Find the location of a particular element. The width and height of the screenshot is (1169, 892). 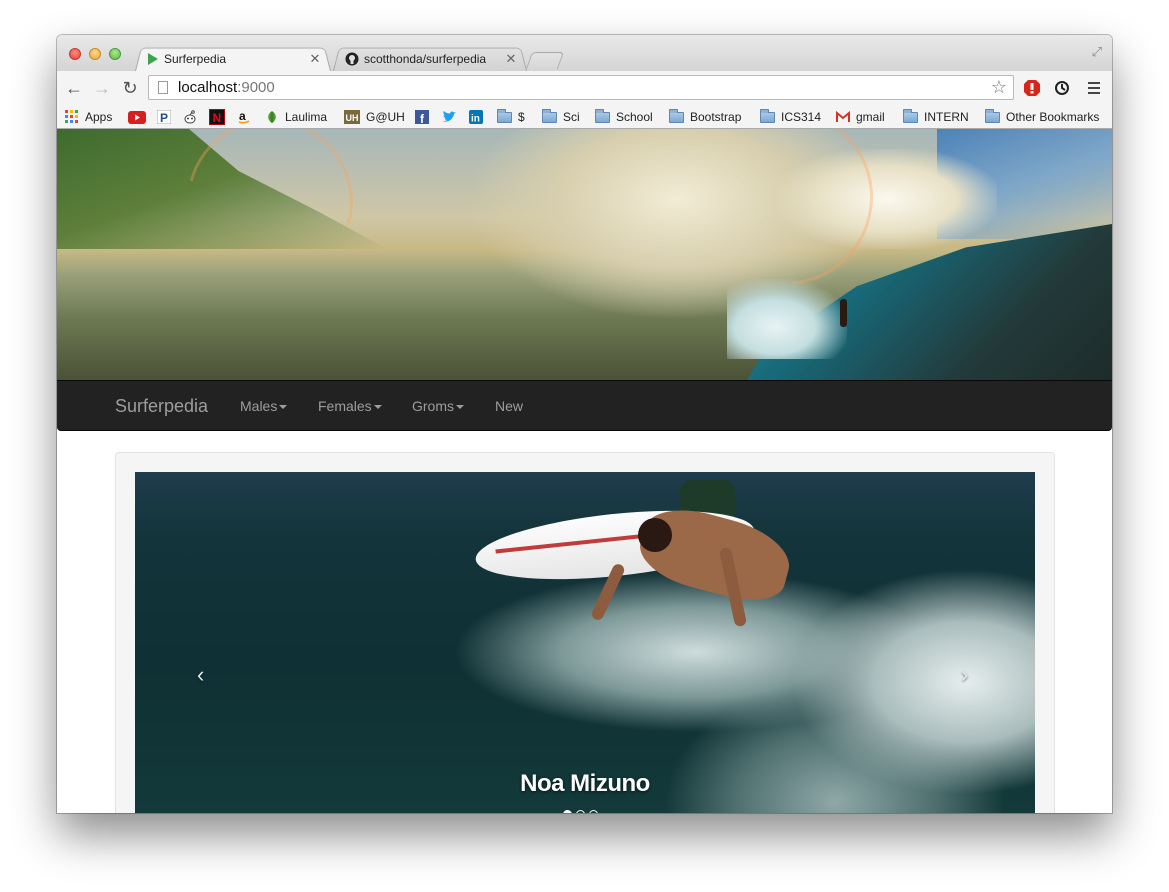

bookmark-reddit is located at coordinates (190, 117).